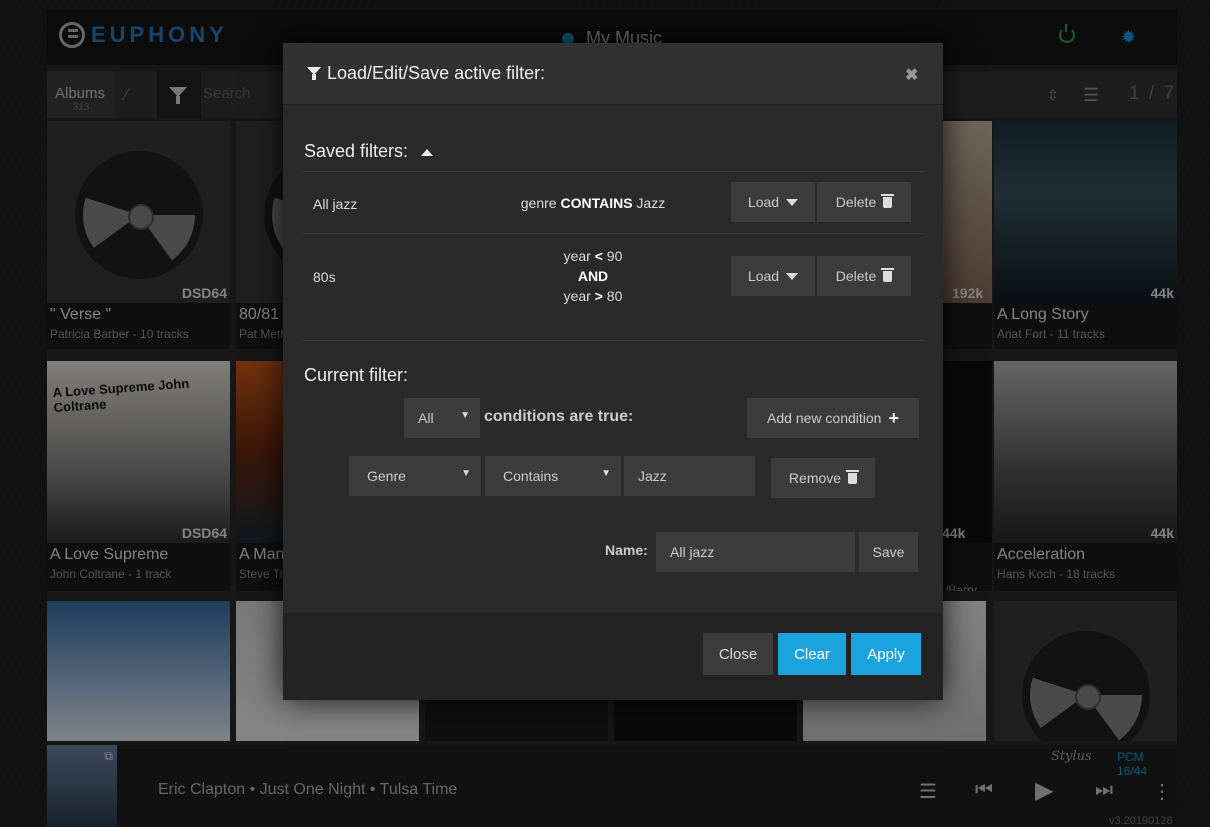 The height and width of the screenshot is (827, 1210). I want to click on dialog-footer: Close Clear Apply, so click(613, 656).